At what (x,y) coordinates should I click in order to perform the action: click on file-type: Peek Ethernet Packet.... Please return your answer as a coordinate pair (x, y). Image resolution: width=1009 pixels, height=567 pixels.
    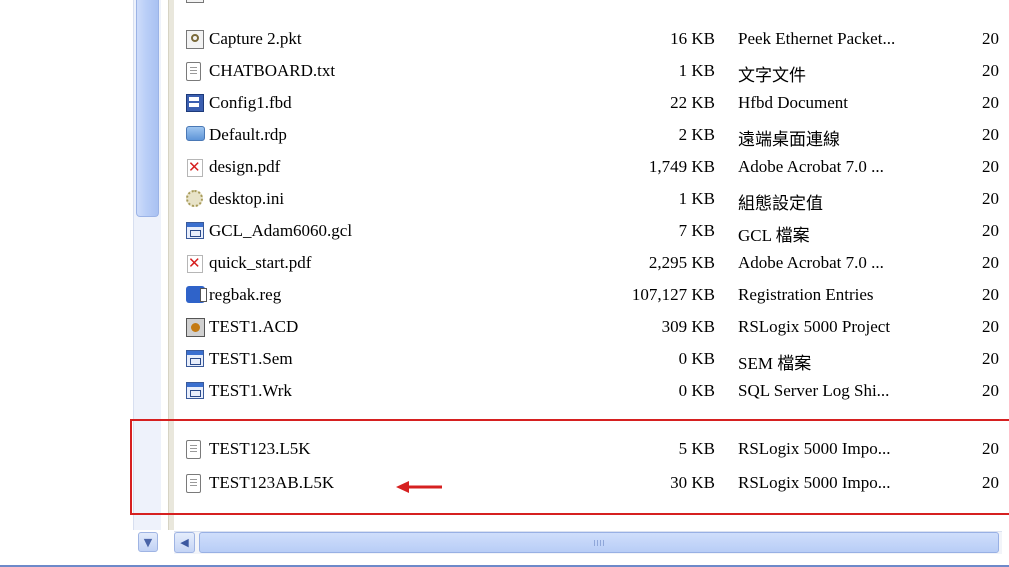
    Looking at the image, I should click on (817, 38).